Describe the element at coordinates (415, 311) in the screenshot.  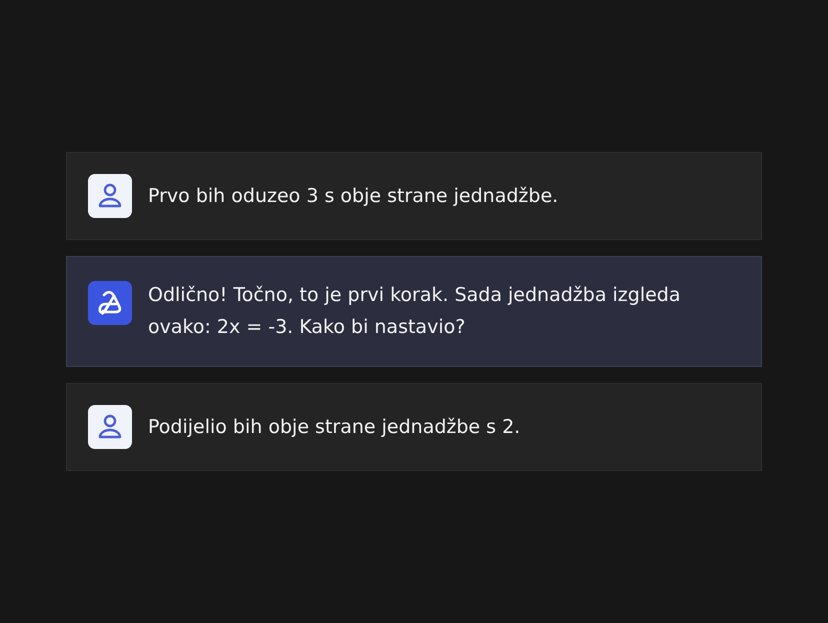
I see `message-text: Odlično! Točno, to je prvi korak. Sada jednadžba izgleda ovako: 2x = -3. Kako bi nastavio?` at that location.